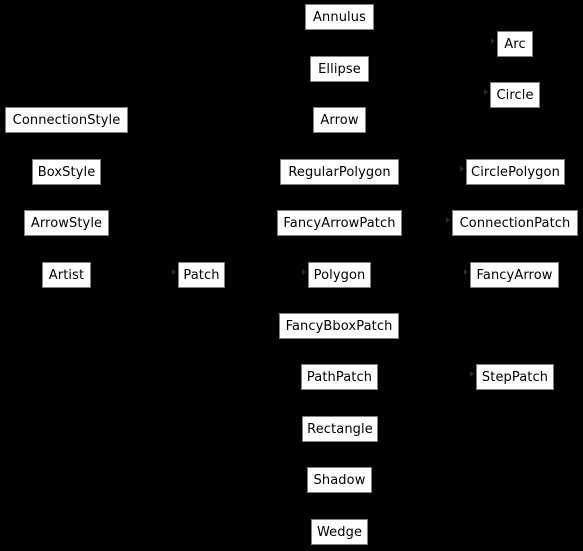 The image size is (583, 551). What do you see at coordinates (66, 223) in the screenshot?
I see `class-node-arrowstyle: ArrowStyle` at bounding box center [66, 223].